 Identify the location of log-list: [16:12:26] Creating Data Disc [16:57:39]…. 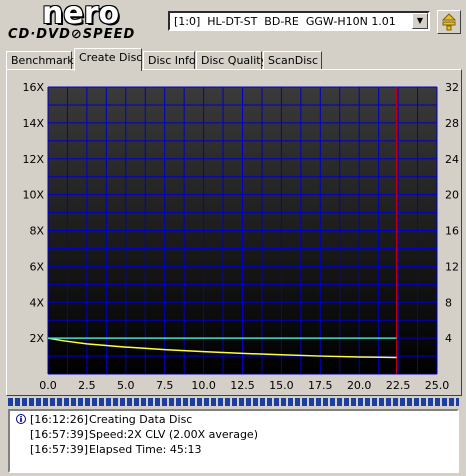
(233, 441).